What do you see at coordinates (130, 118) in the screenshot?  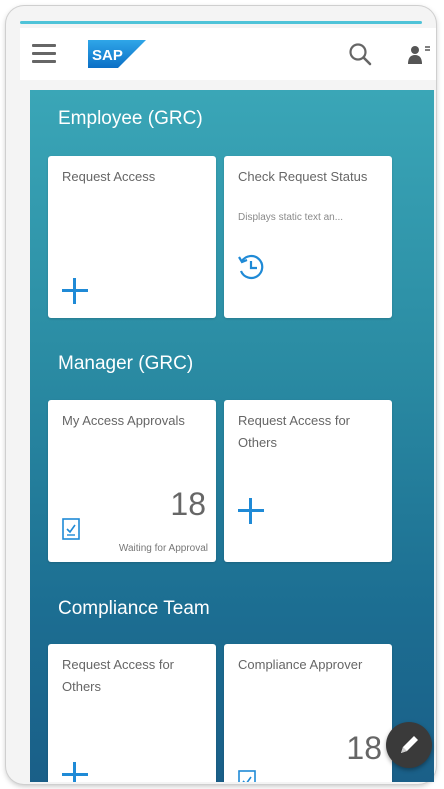 I see `group-title-employee: Employee (GRC)` at bounding box center [130, 118].